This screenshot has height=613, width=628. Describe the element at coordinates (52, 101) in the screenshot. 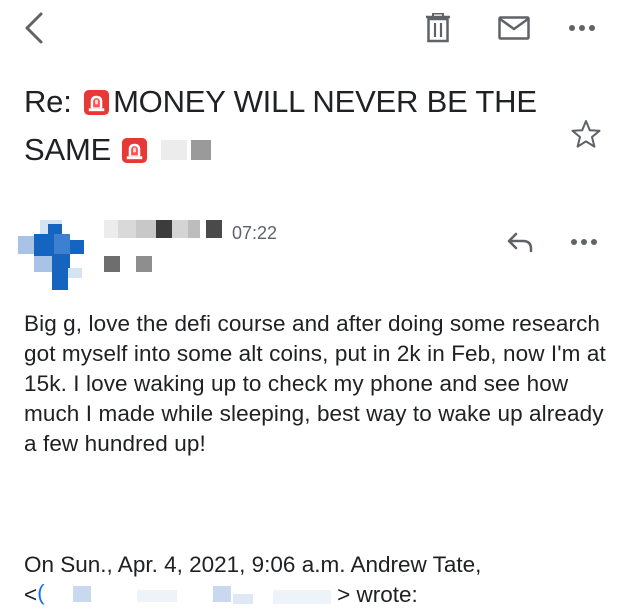

I see `subject-prefix: Re:` at that location.